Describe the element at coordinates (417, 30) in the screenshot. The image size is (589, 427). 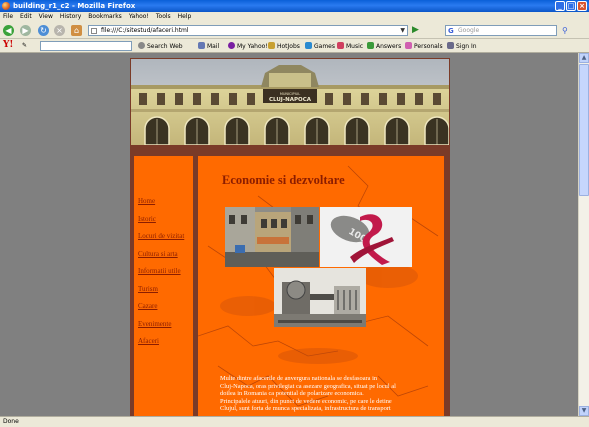
I see `go-icon: ▶` at that location.